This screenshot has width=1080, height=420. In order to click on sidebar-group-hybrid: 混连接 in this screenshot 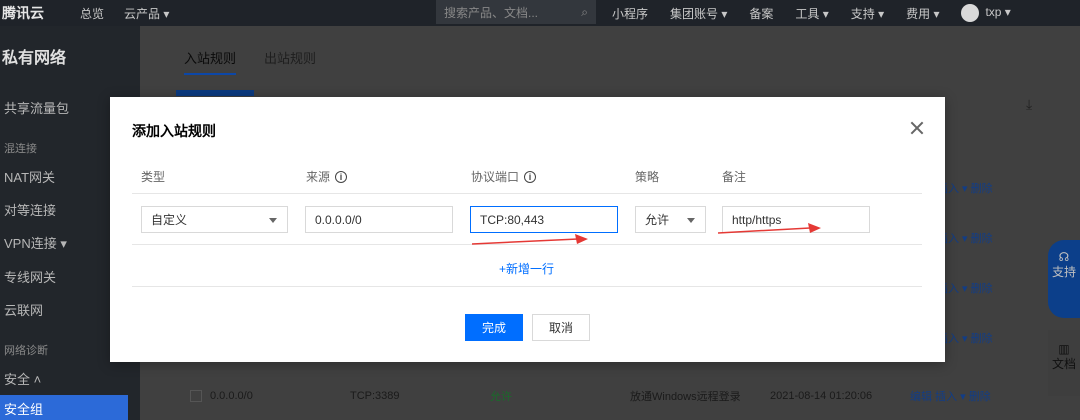, I will do `click(20, 149)`.